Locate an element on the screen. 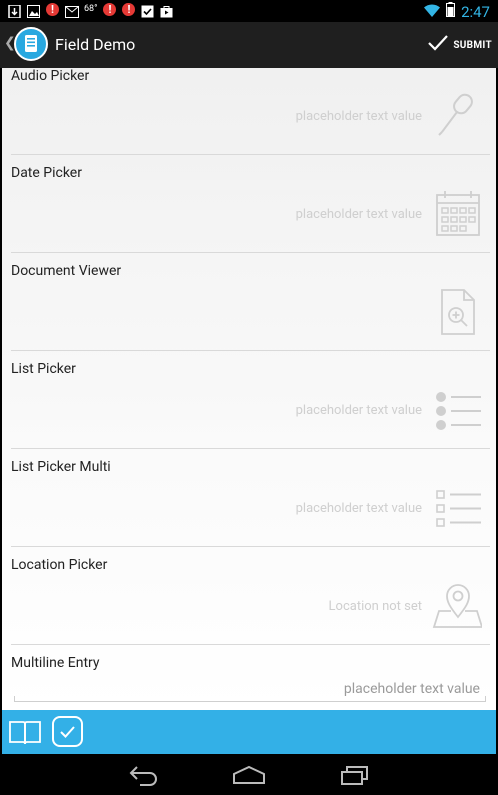 The width and height of the screenshot is (498, 795). map-pin-icon is located at coordinates (458, 606).